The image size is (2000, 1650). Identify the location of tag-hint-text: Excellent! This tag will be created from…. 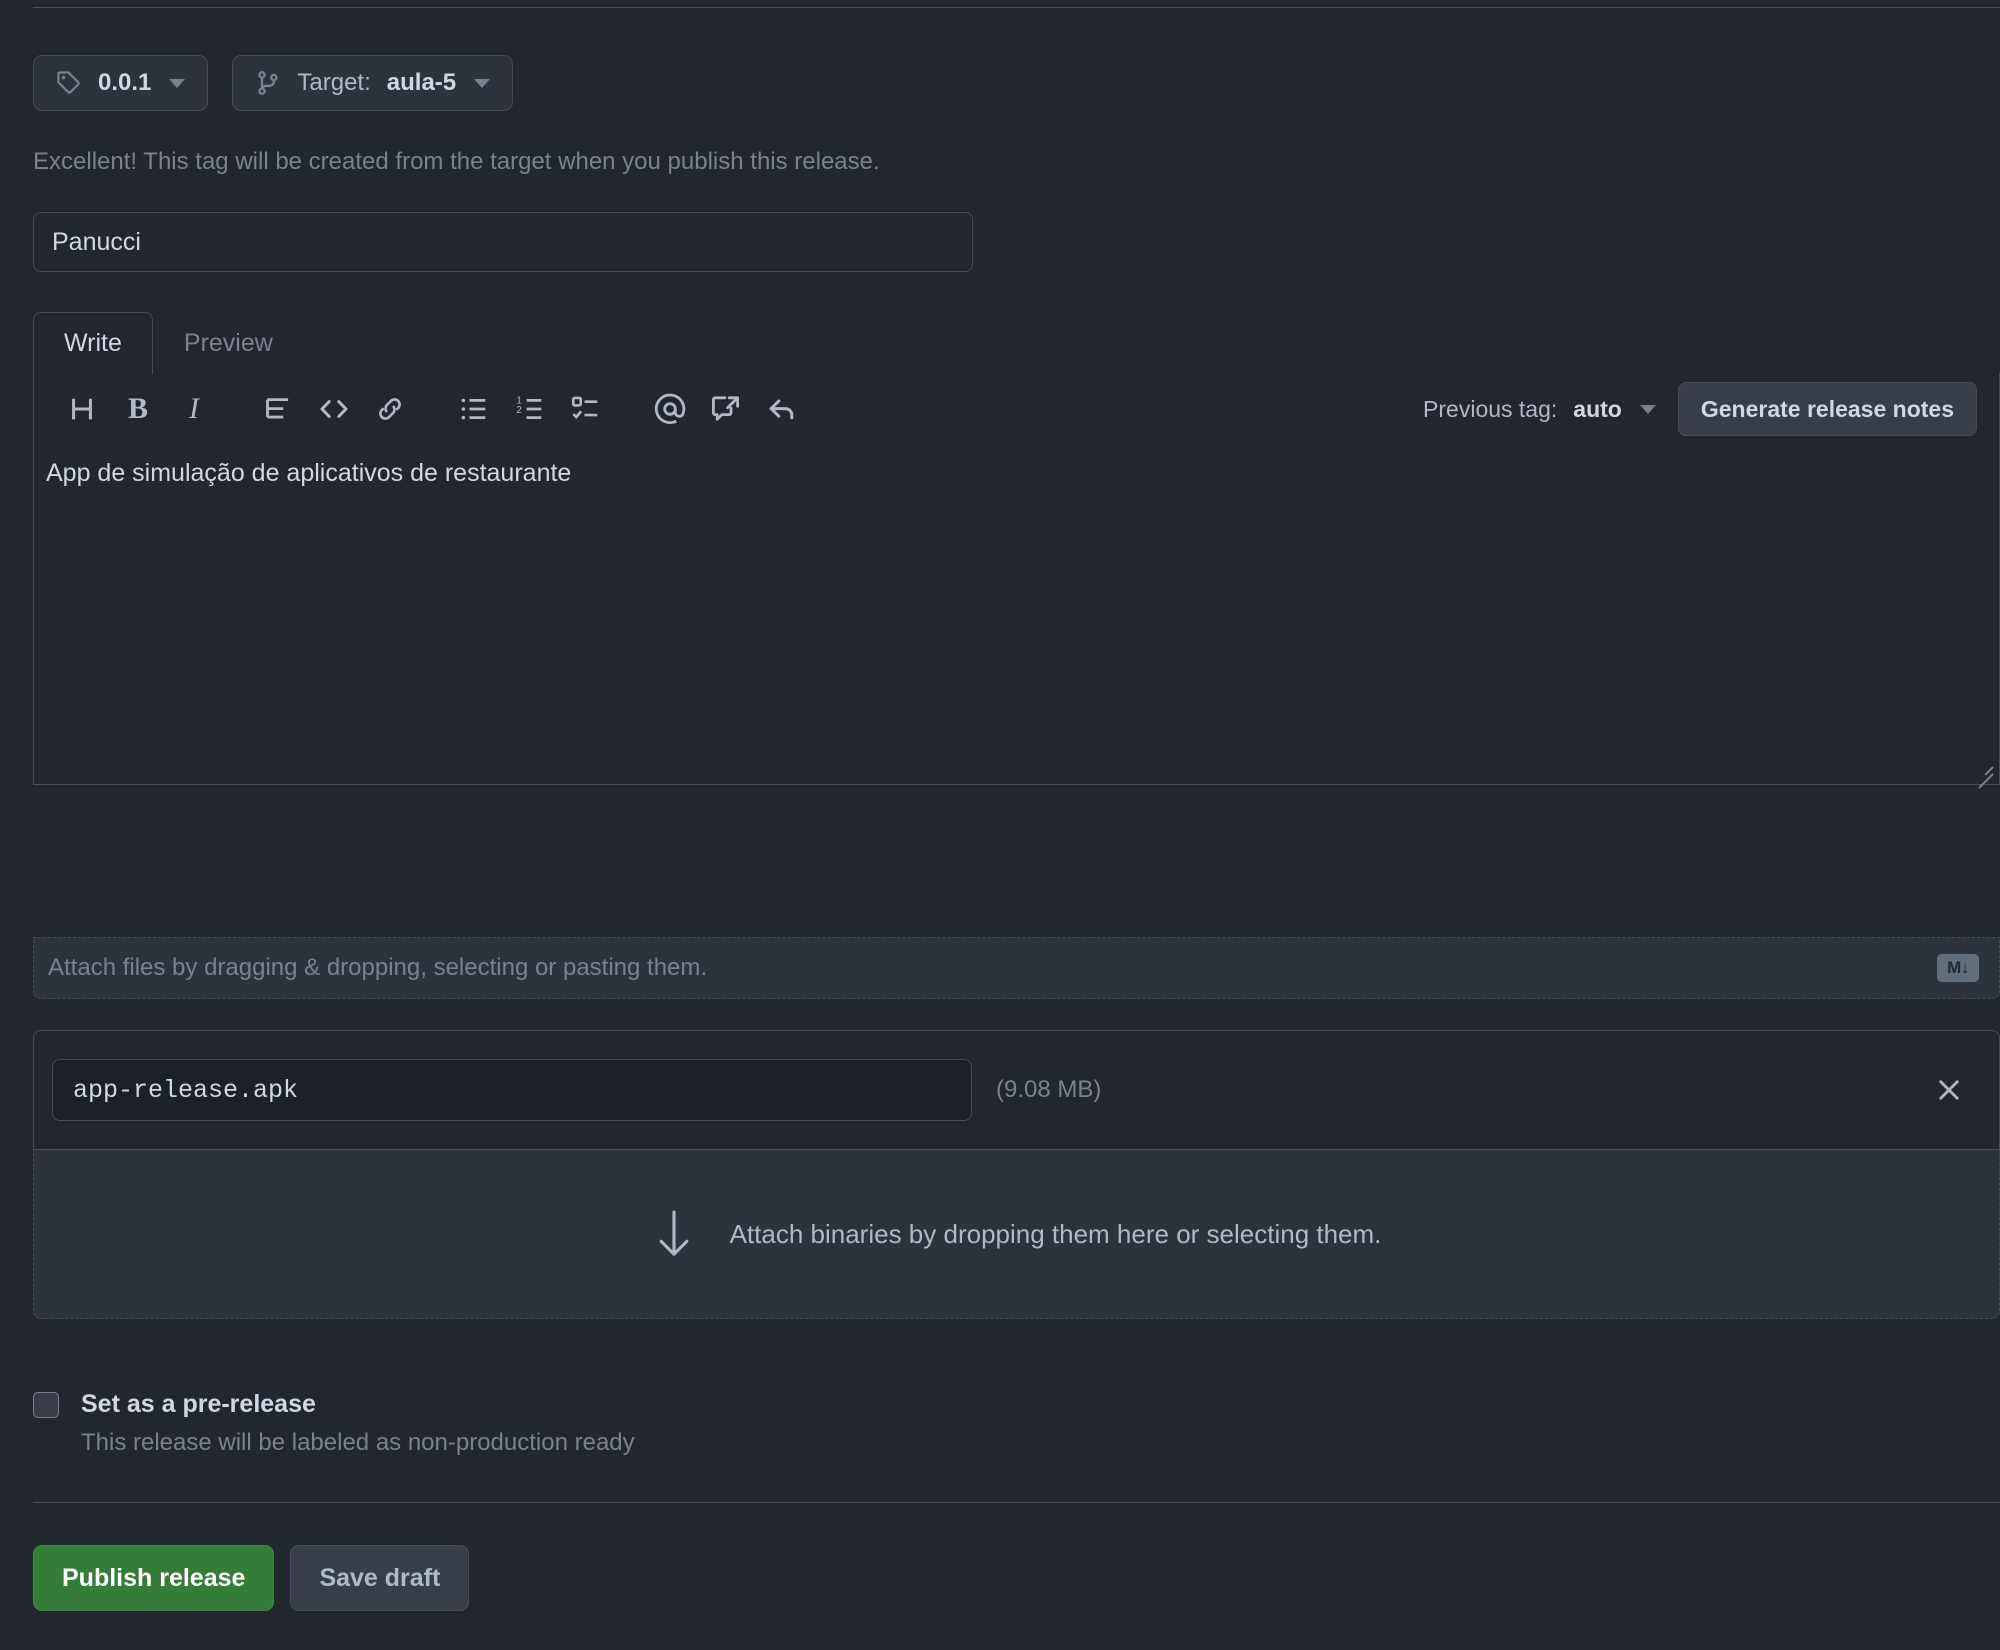
(456, 161).